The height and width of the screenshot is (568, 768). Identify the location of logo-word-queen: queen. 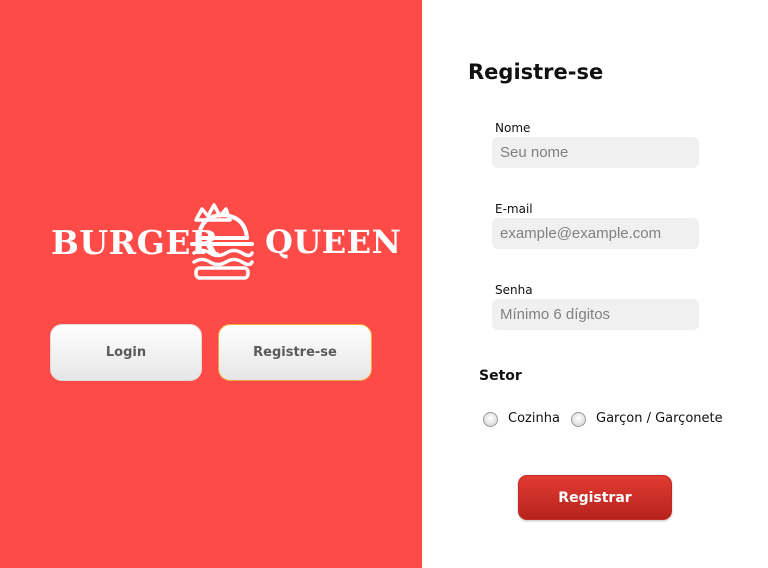
(333, 242).